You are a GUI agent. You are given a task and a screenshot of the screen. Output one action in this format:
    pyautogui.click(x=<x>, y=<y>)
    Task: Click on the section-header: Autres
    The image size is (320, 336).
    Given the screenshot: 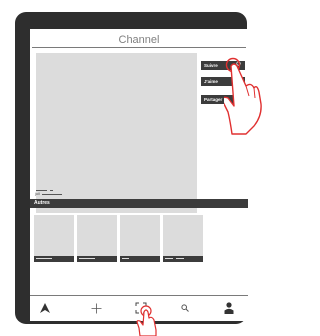 What is the action you would take?
    pyautogui.click(x=139, y=203)
    